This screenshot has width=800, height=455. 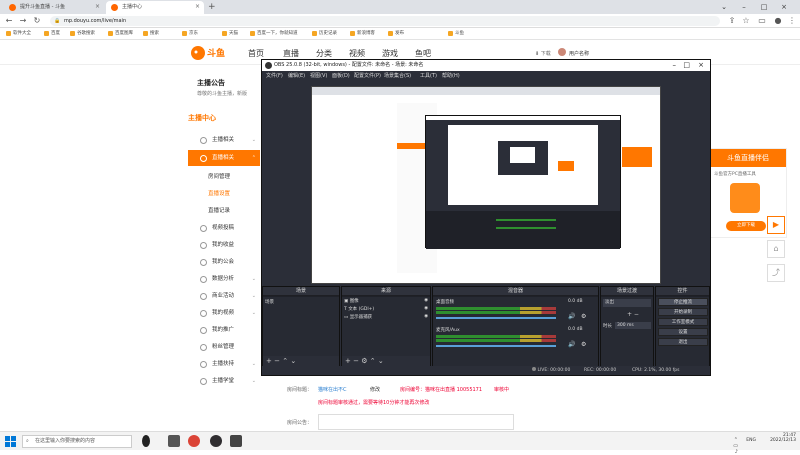 I want to click on bookmark-item: 天猫, so click(x=230, y=33).